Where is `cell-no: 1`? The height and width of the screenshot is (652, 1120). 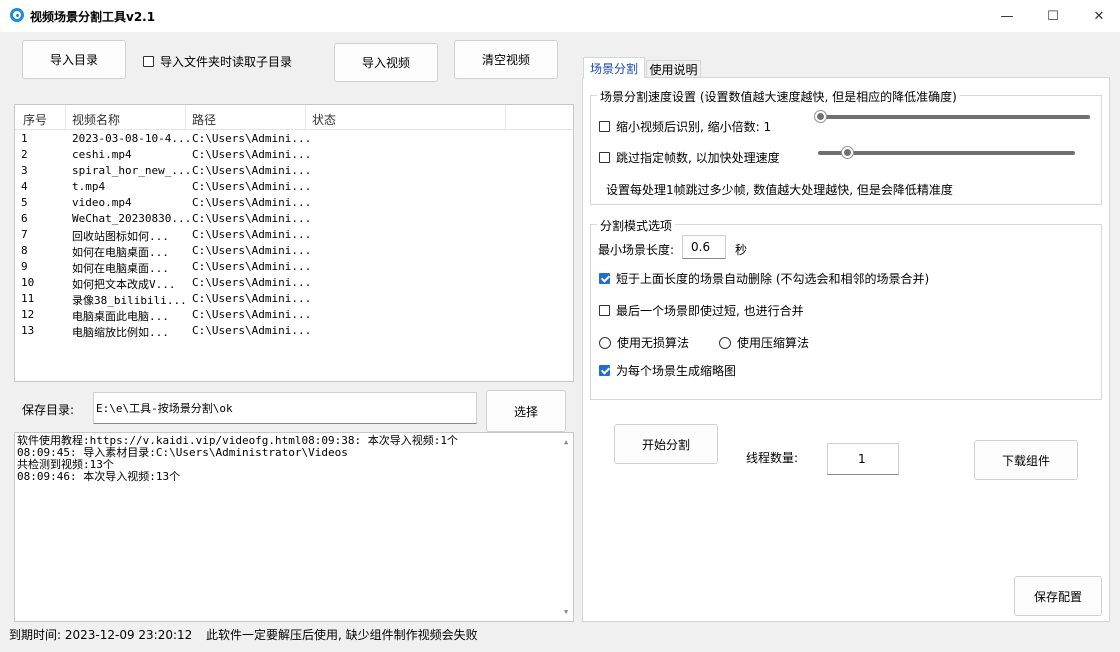
cell-no: 1 is located at coordinates (24, 138).